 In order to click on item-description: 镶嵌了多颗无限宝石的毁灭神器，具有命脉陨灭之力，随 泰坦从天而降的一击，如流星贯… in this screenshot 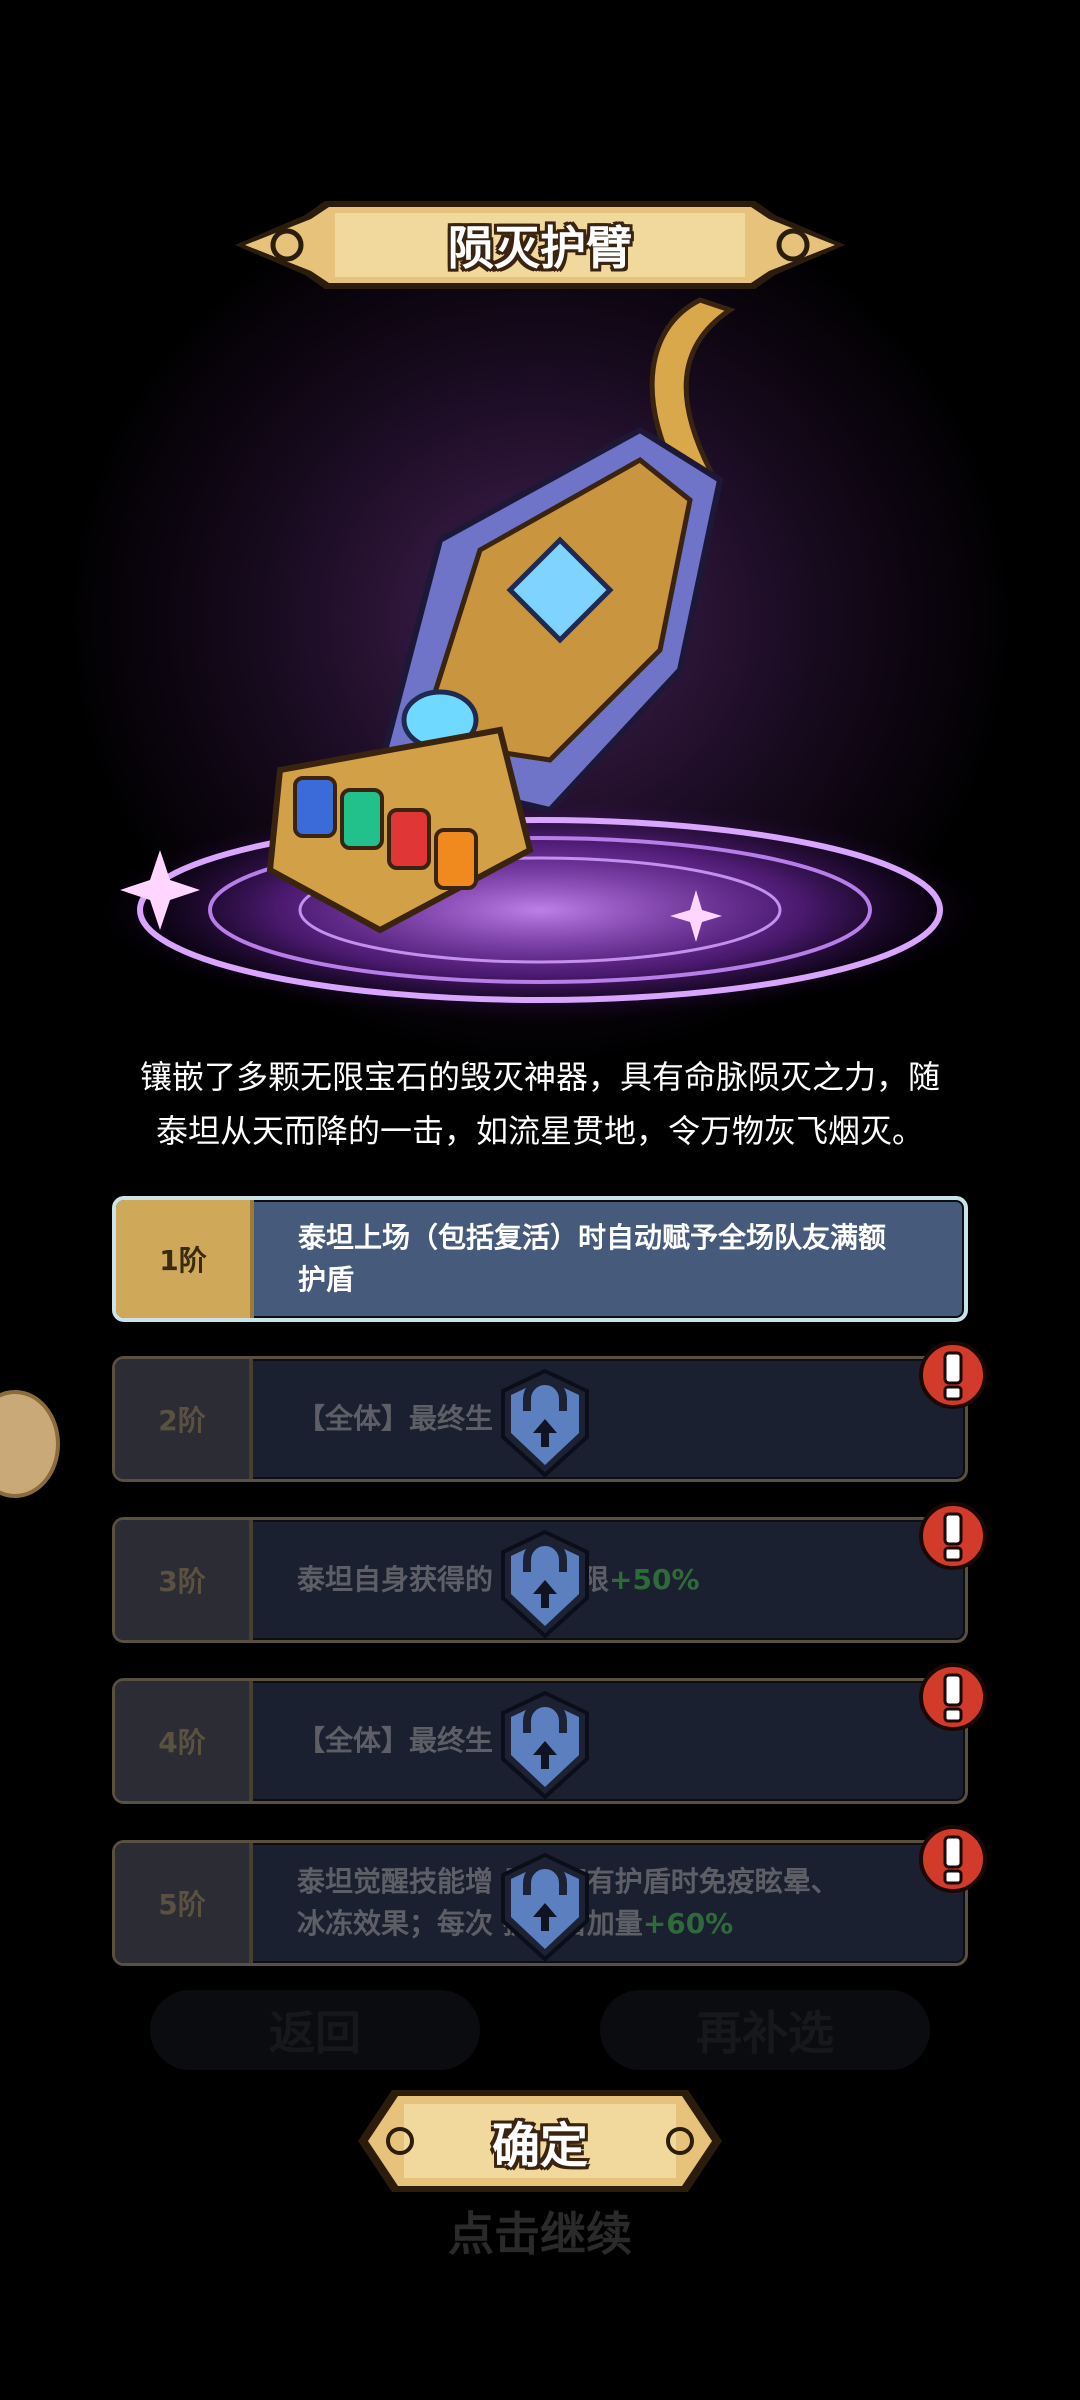, I will do `click(540, 1104)`.